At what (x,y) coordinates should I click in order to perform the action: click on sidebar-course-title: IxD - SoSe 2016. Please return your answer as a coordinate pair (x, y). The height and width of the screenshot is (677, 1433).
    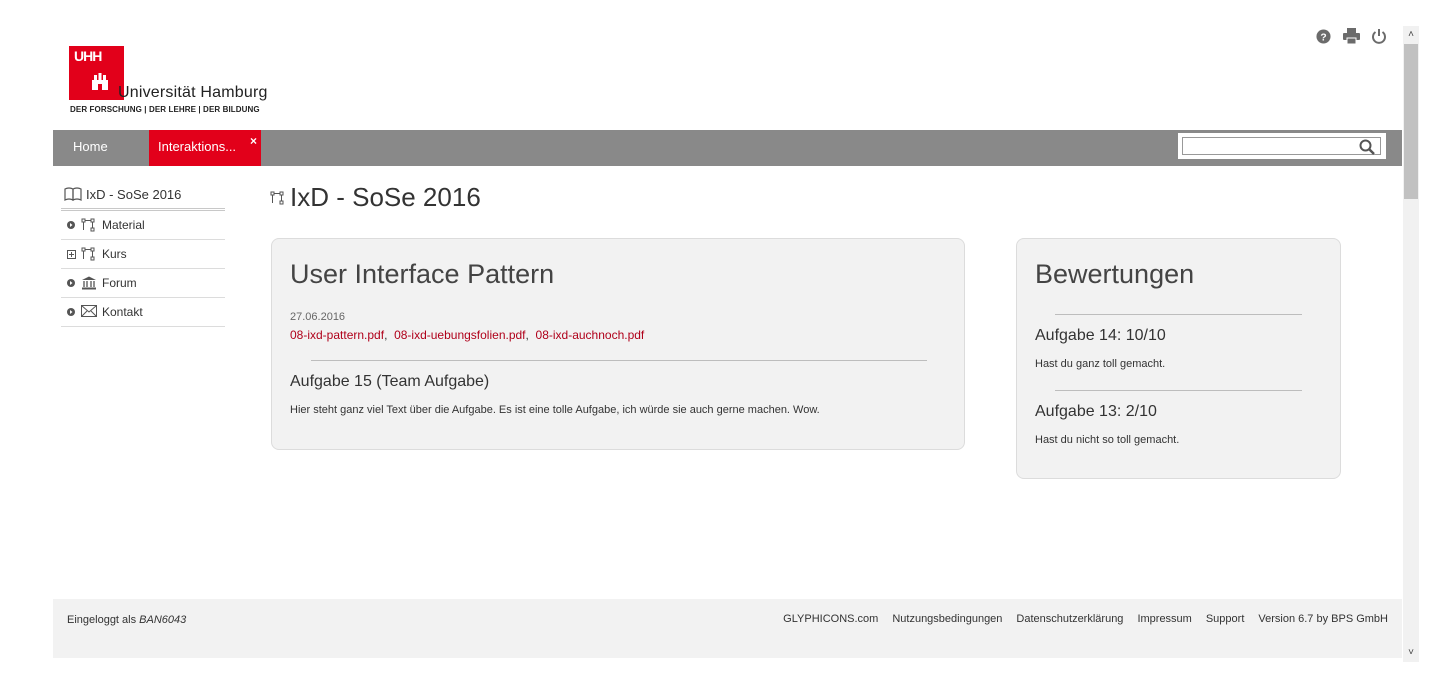
    Looking at the image, I should click on (143, 195).